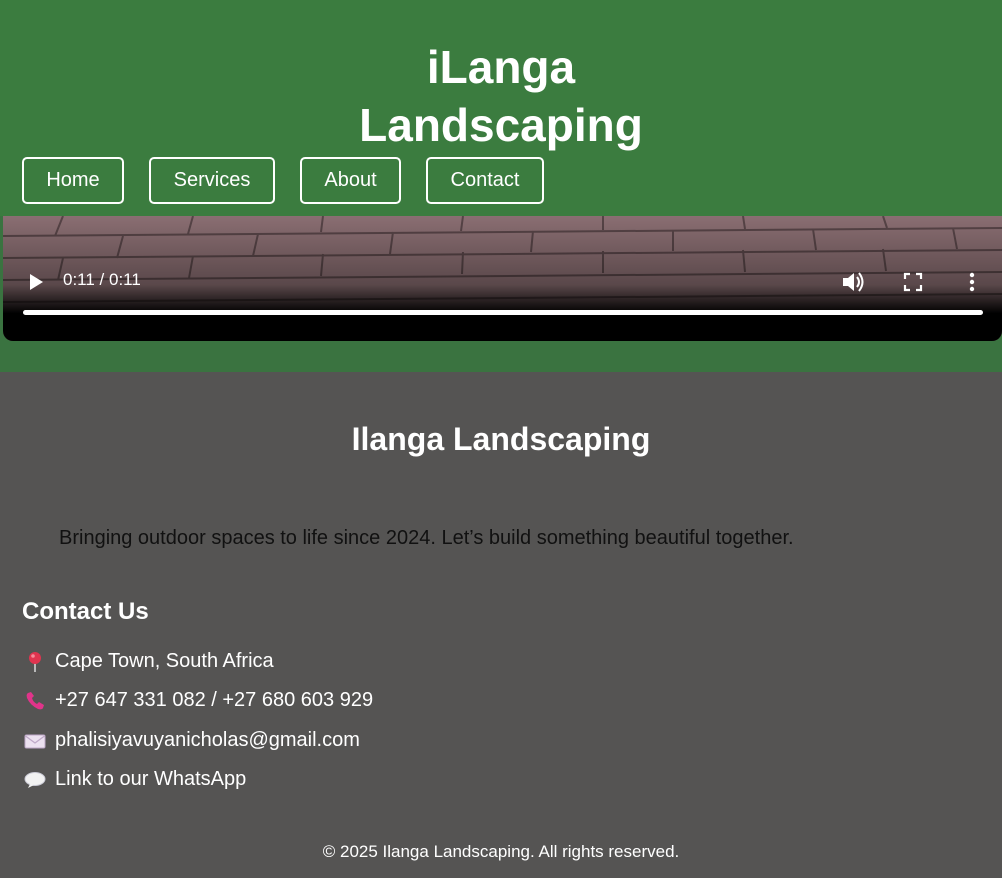 The height and width of the screenshot is (878, 1002). Describe the element at coordinates (913, 282) in the screenshot. I see `fullscreen-icon` at that location.